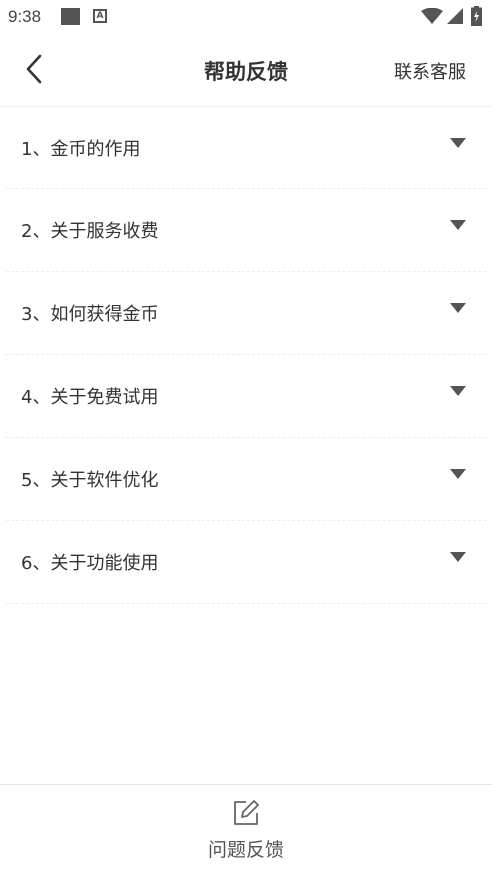 This screenshot has width=492, height=875. What do you see at coordinates (90, 480) in the screenshot?
I see `faq-item-label: 5、关于软件优化` at bounding box center [90, 480].